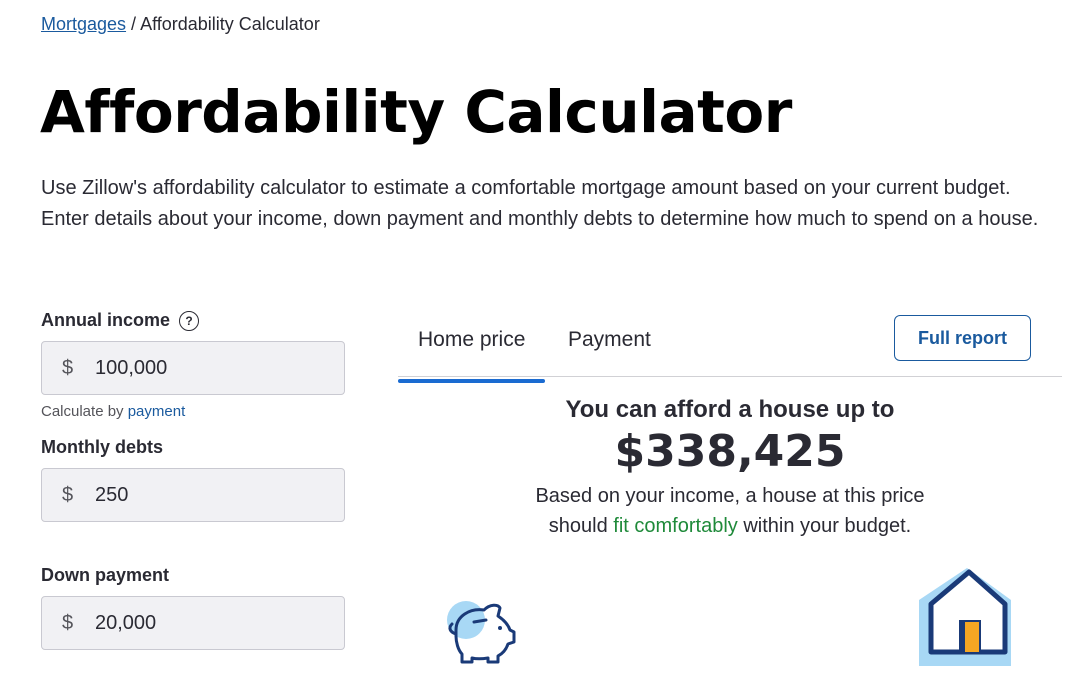 This screenshot has width=1080, height=675. I want to click on monthly-debts-value: 250, so click(111, 495).